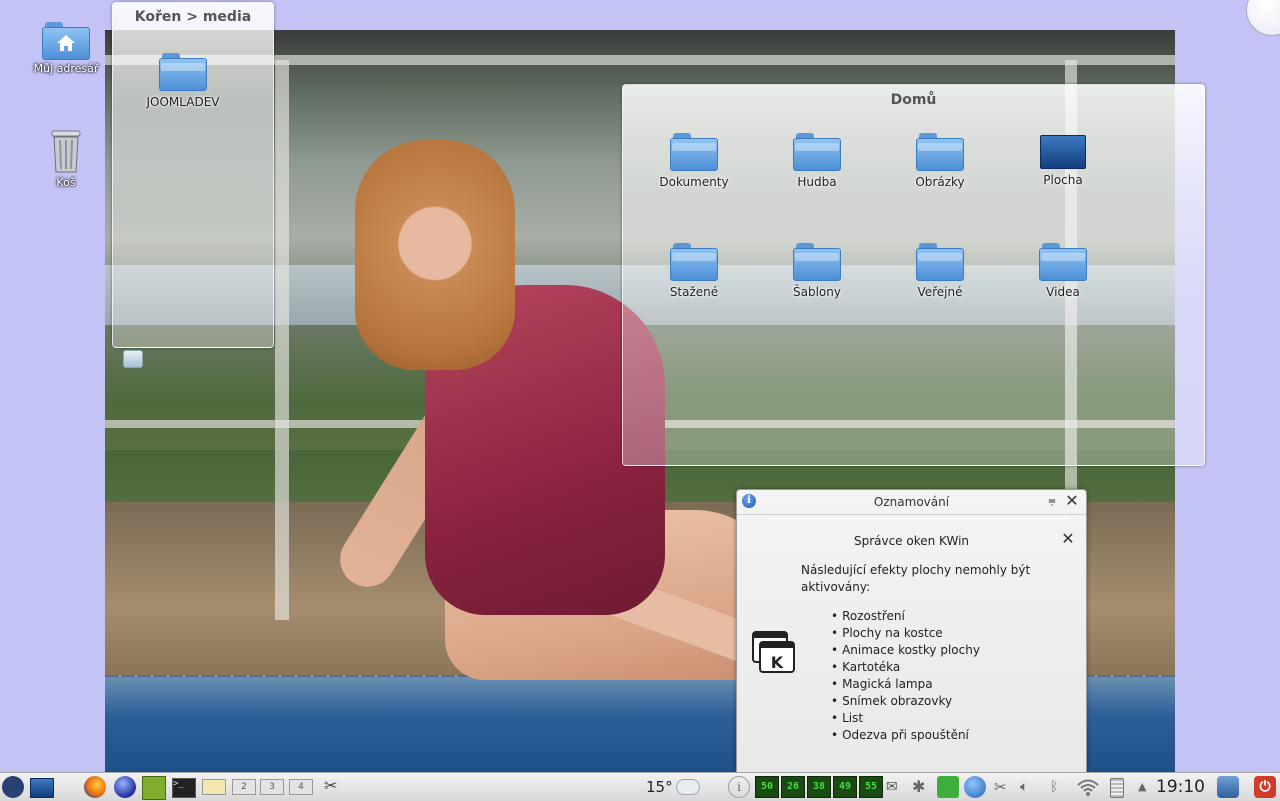  What do you see at coordinates (948, 787) in the screenshot?
I see `update-icon` at bounding box center [948, 787].